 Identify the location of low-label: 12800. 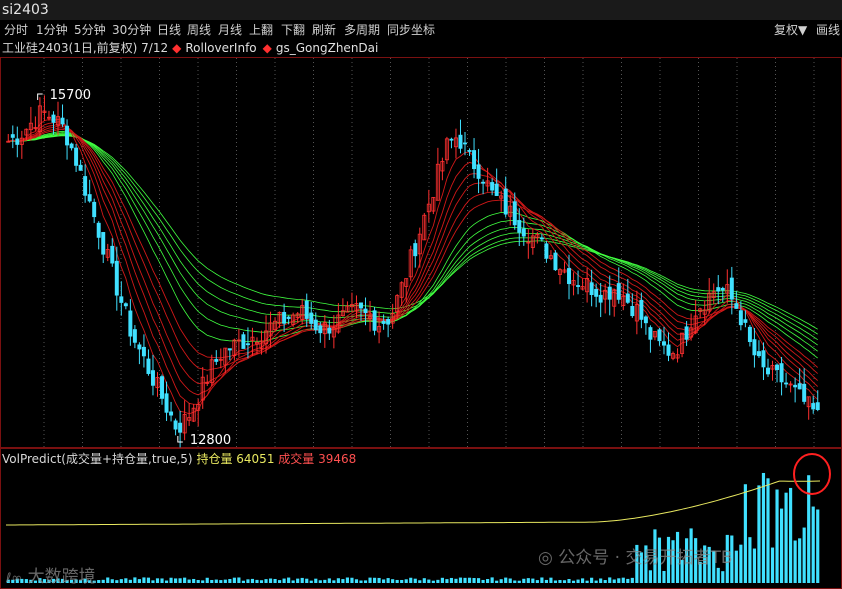
(210, 440).